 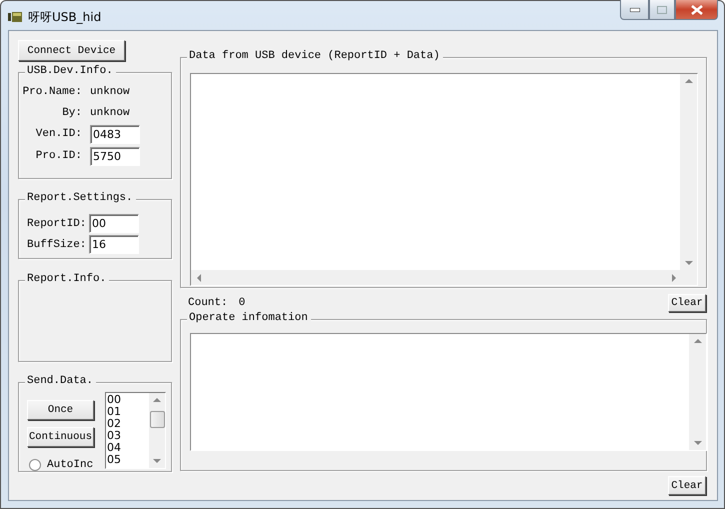 What do you see at coordinates (71, 50) in the screenshot?
I see `connect-device-button: Connect Device` at bounding box center [71, 50].